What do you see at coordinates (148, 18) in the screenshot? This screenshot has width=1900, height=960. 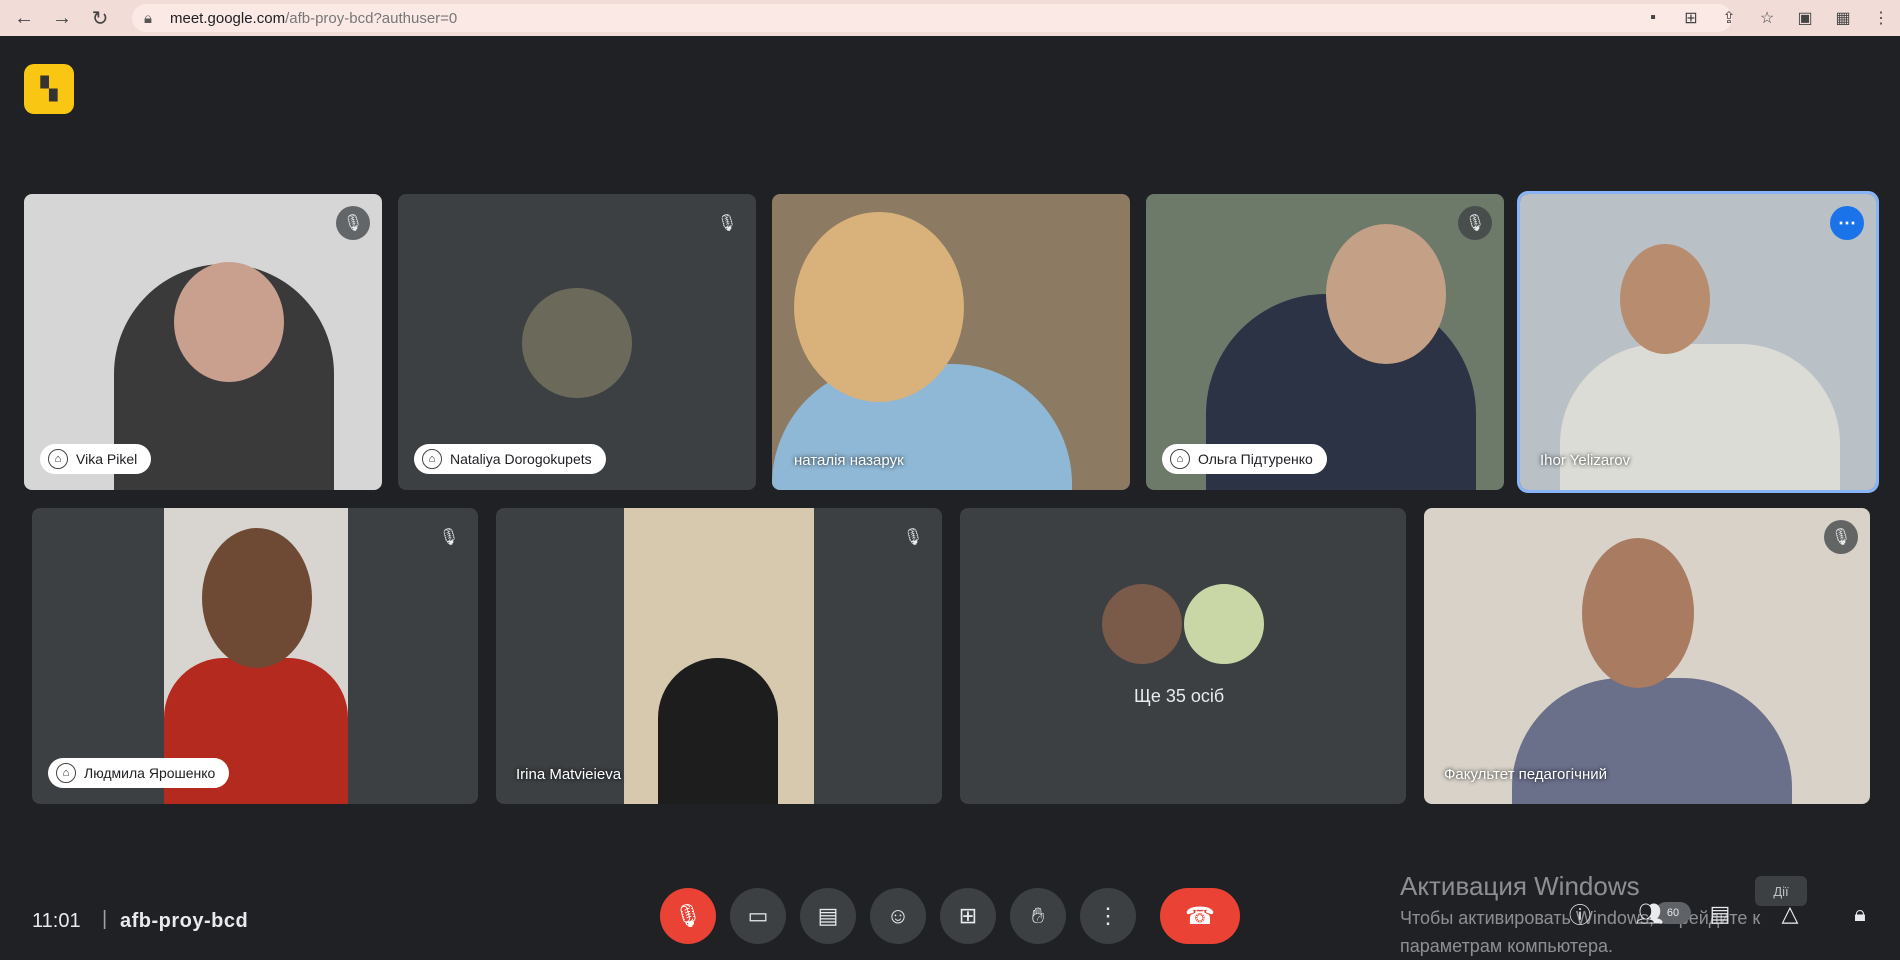 I see `lock-icon: 🔒︎` at bounding box center [148, 18].